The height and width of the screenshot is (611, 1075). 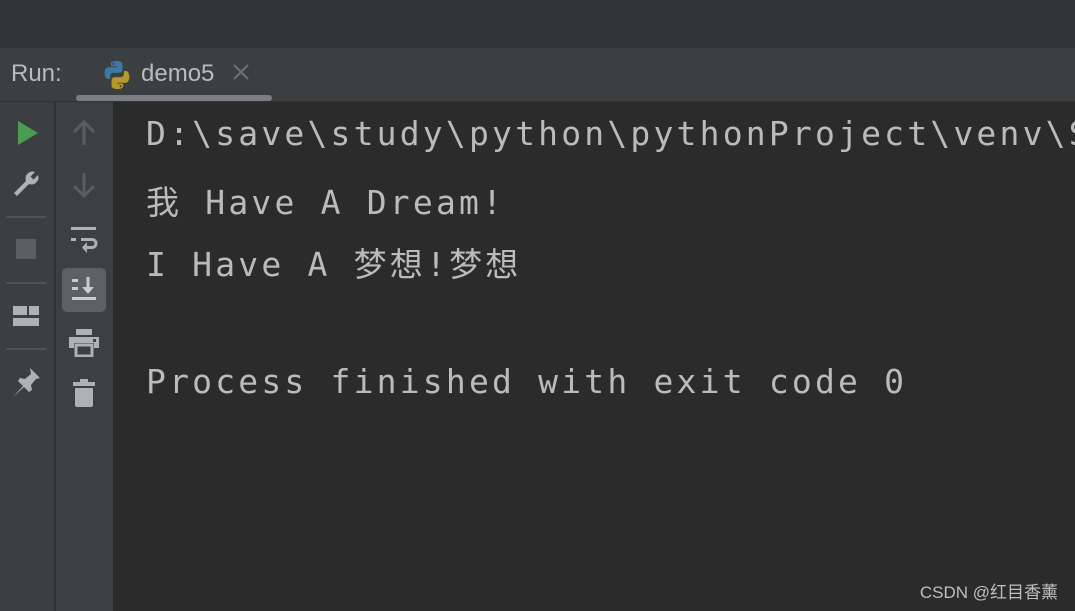 I want to click on console-toolbar, so click(x=84, y=356).